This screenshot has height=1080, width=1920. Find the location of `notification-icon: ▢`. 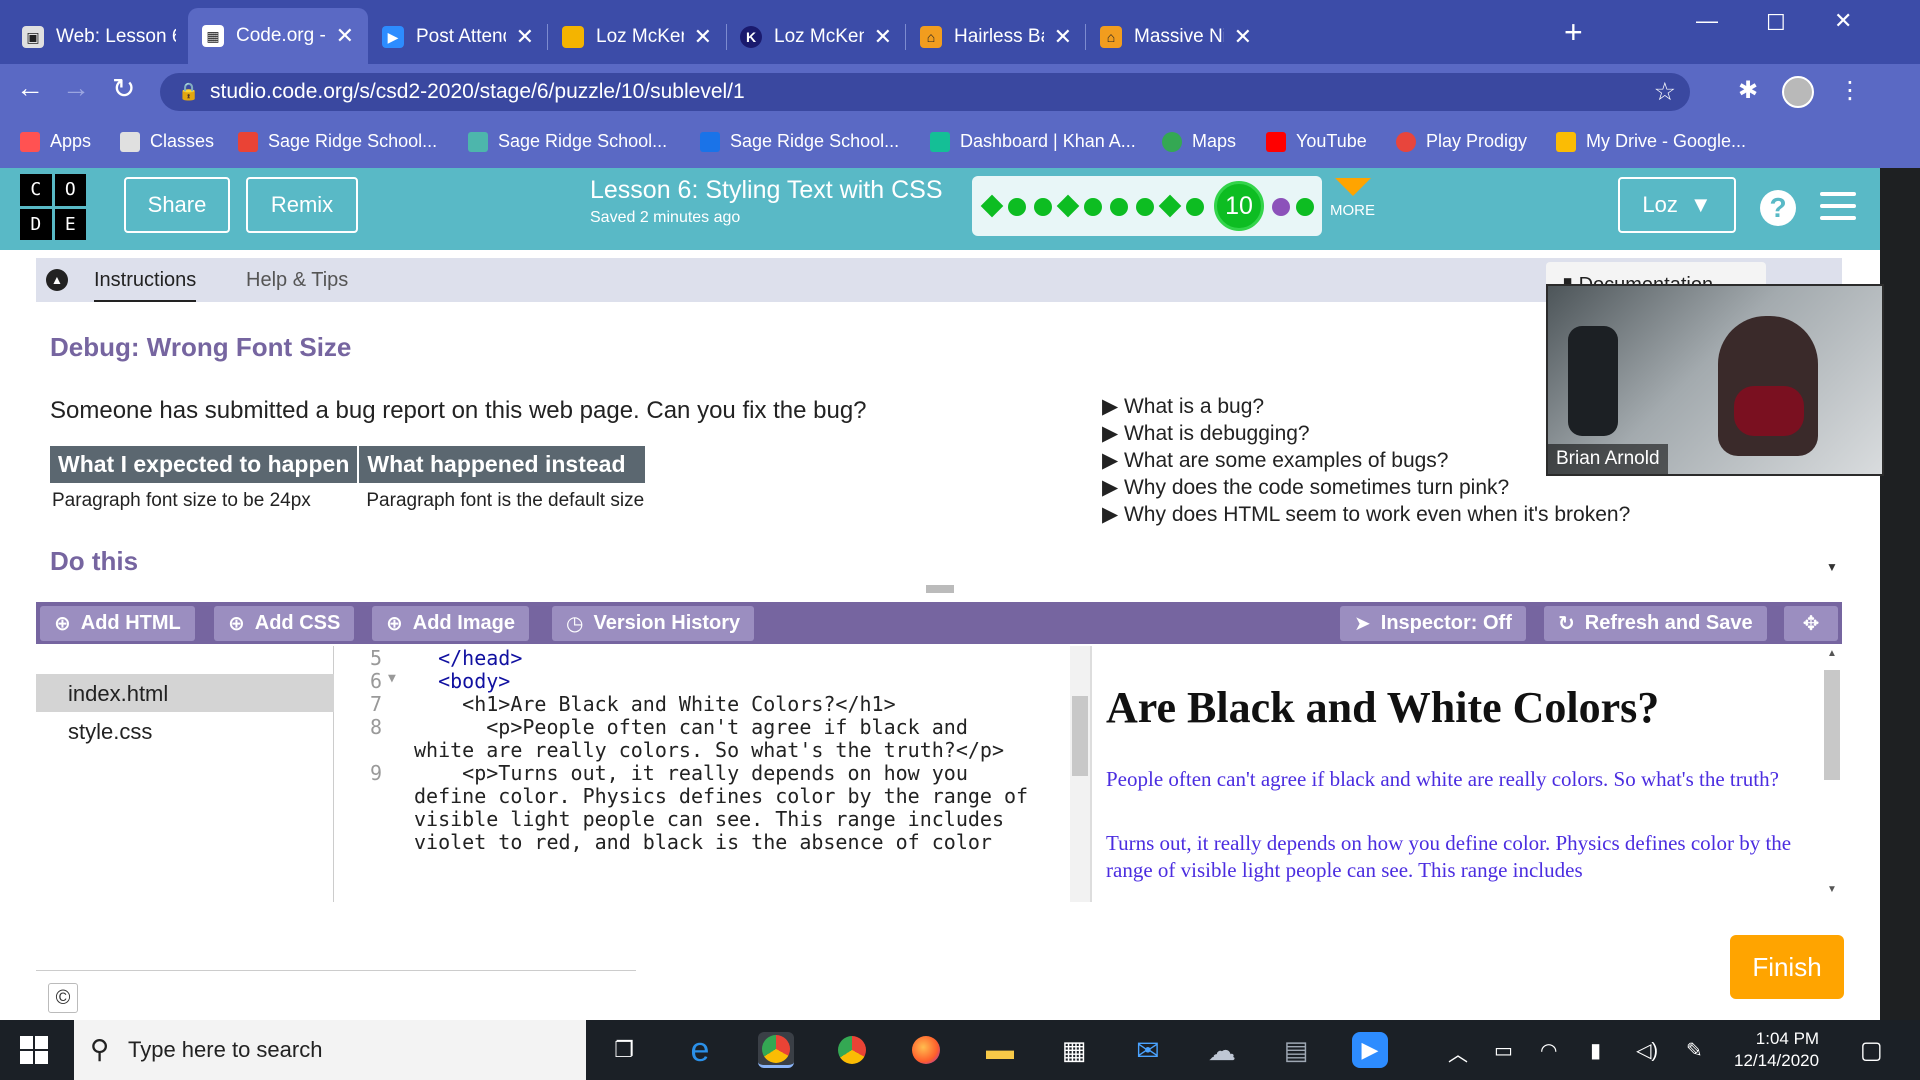

notification-icon: ▢ is located at coordinates (1871, 1050).